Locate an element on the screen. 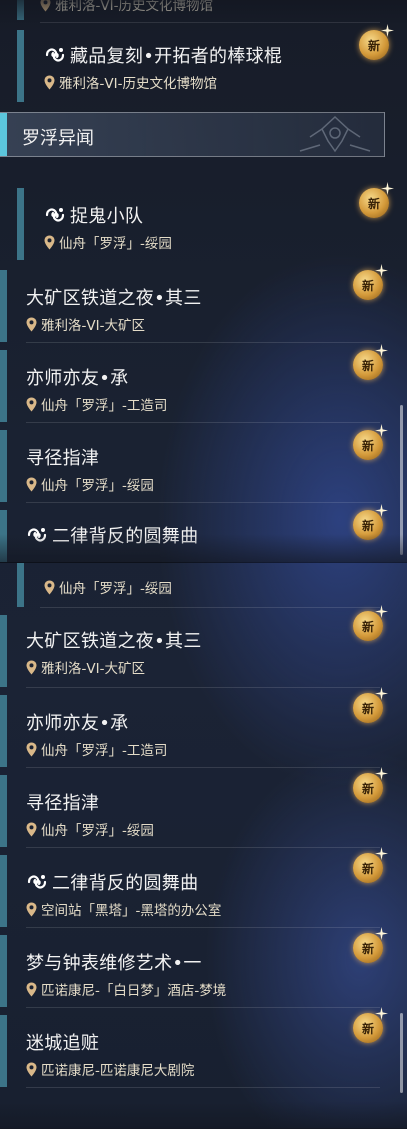  faction-emblem-icon is located at coordinates (335, 134).